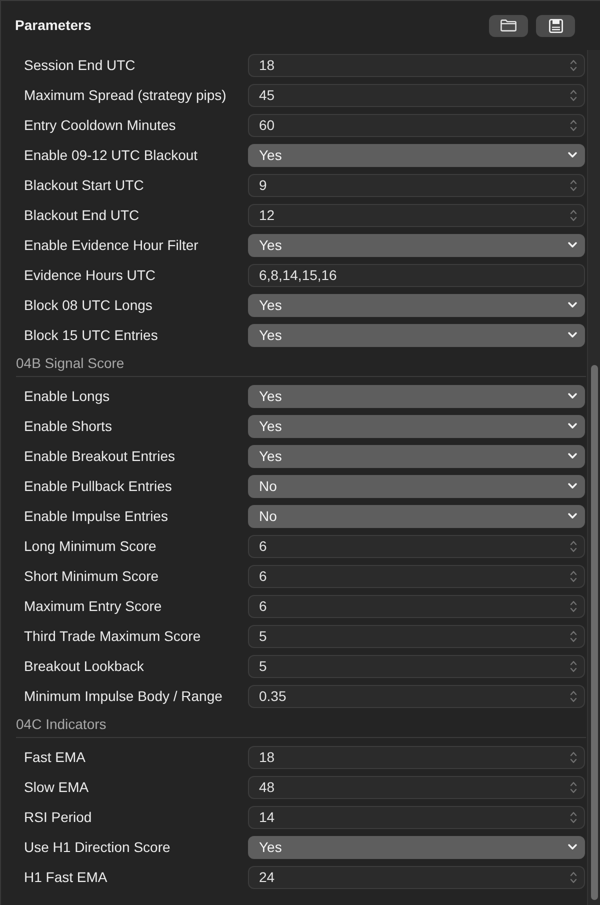 The height and width of the screenshot is (905, 600). What do you see at coordinates (88, 305) in the screenshot?
I see `parameter-label: Block 08 UTC Longs` at bounding box center [88, 305].